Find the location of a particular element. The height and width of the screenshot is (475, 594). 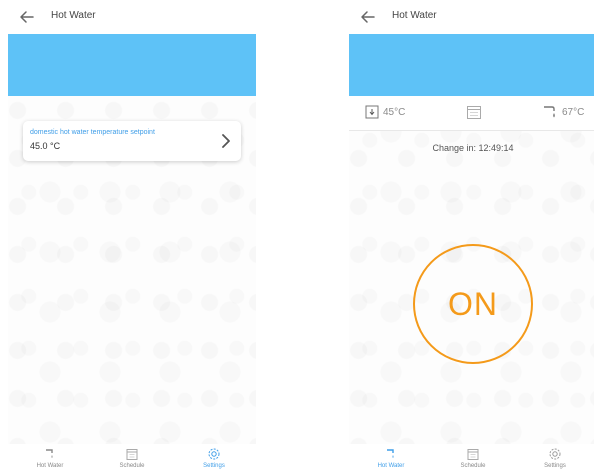

setpoint-label: domestic hot water temperature setpoint is located at coordinates (92, 132).